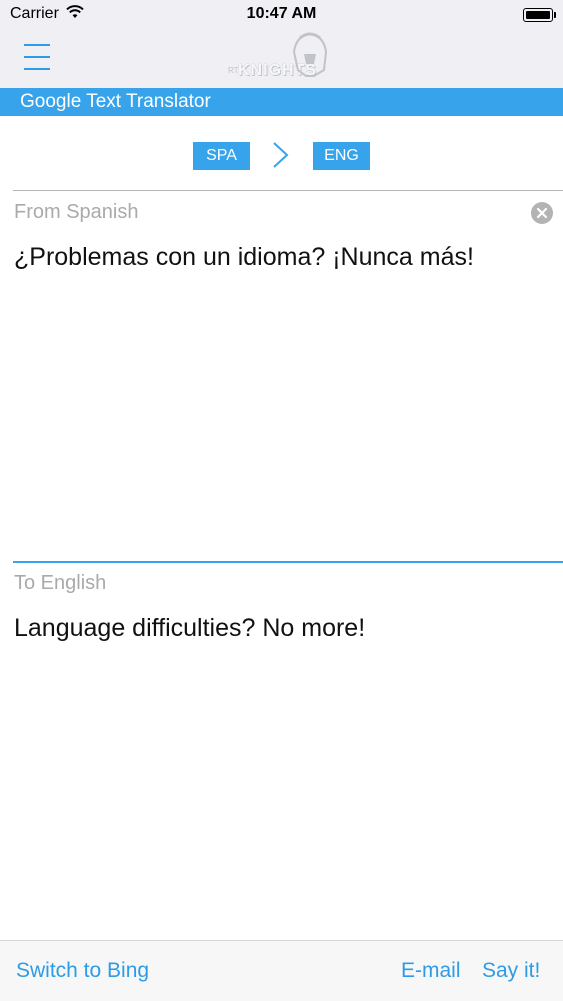  What do you see at coordinates (233, 70) in the screenshot?
I see `logo-subtext: RT` at bounding box center [233, 70].